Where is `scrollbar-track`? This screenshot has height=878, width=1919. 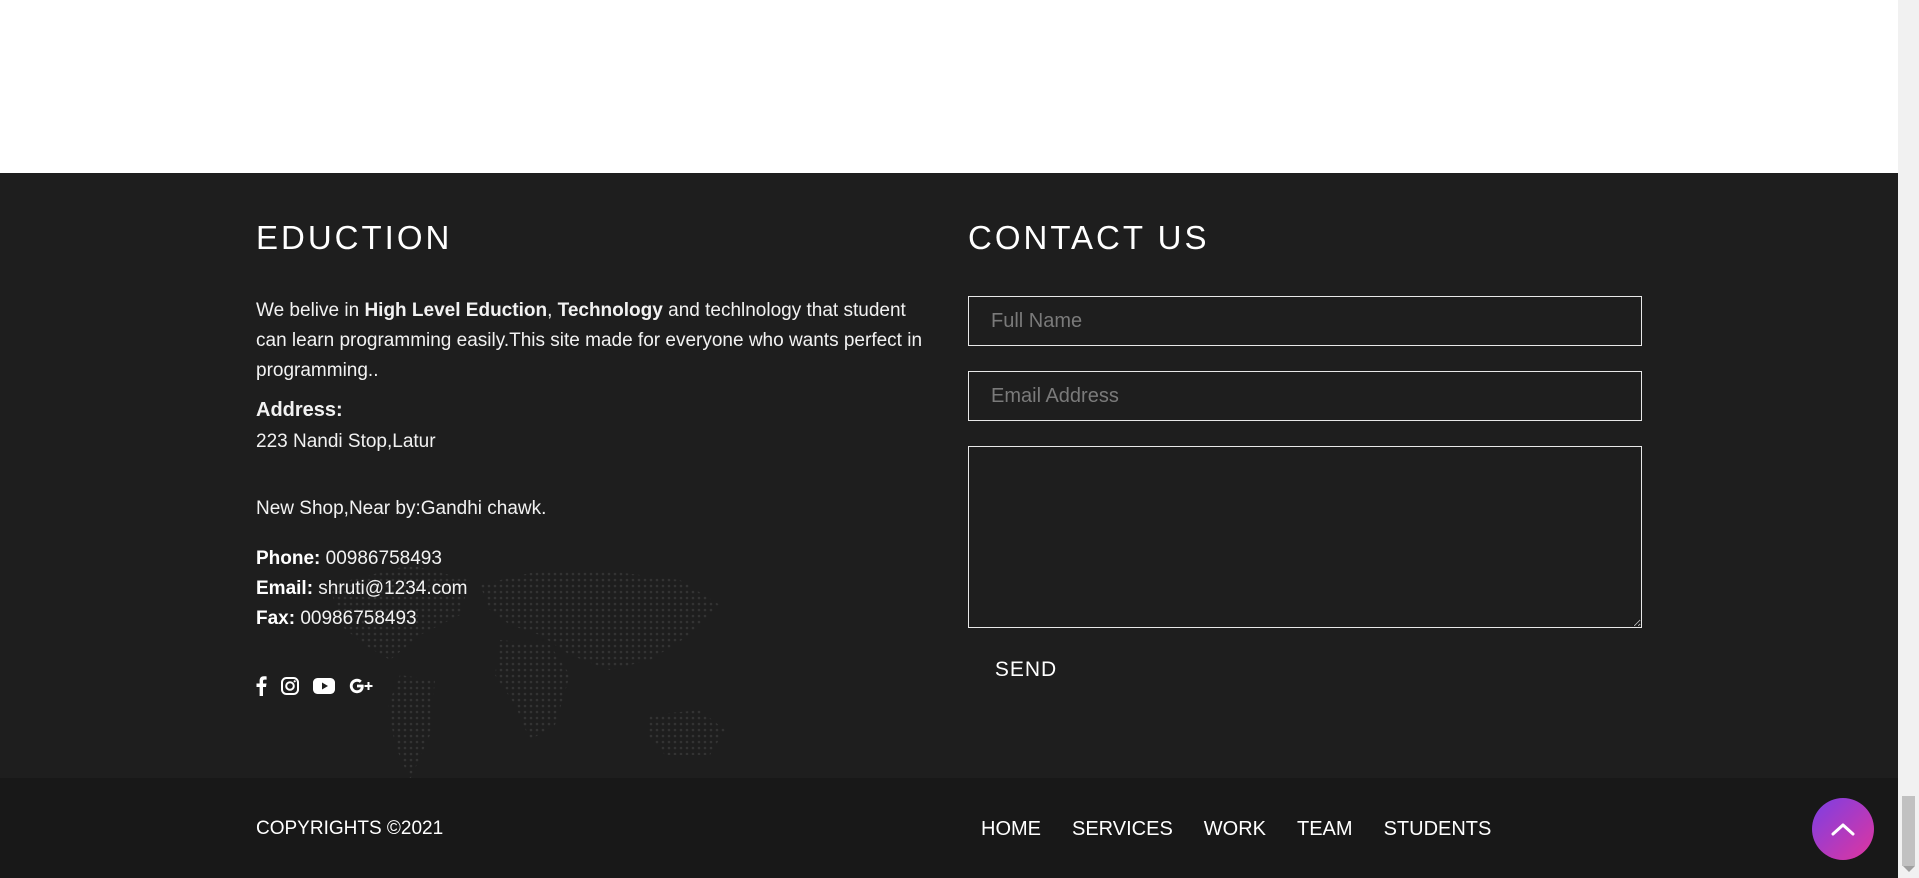
scrollbar-track is located at coordinates (1908, 439).